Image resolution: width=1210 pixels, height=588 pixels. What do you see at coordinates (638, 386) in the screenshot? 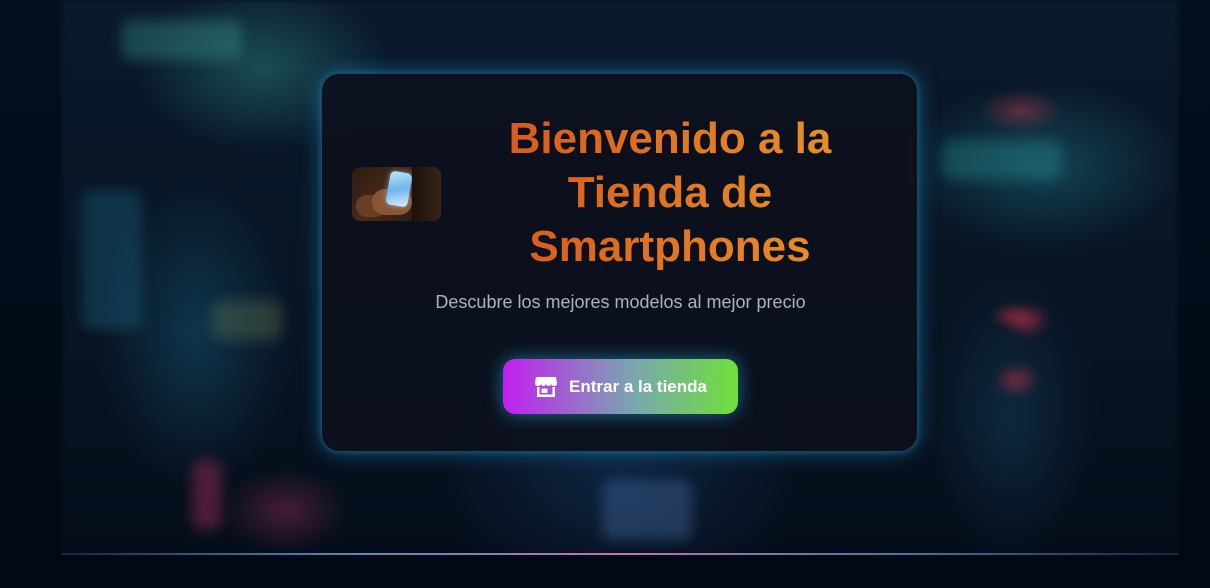
I see `enter-store-label: Entrar a la tienda` at bounding box center [638, 386].